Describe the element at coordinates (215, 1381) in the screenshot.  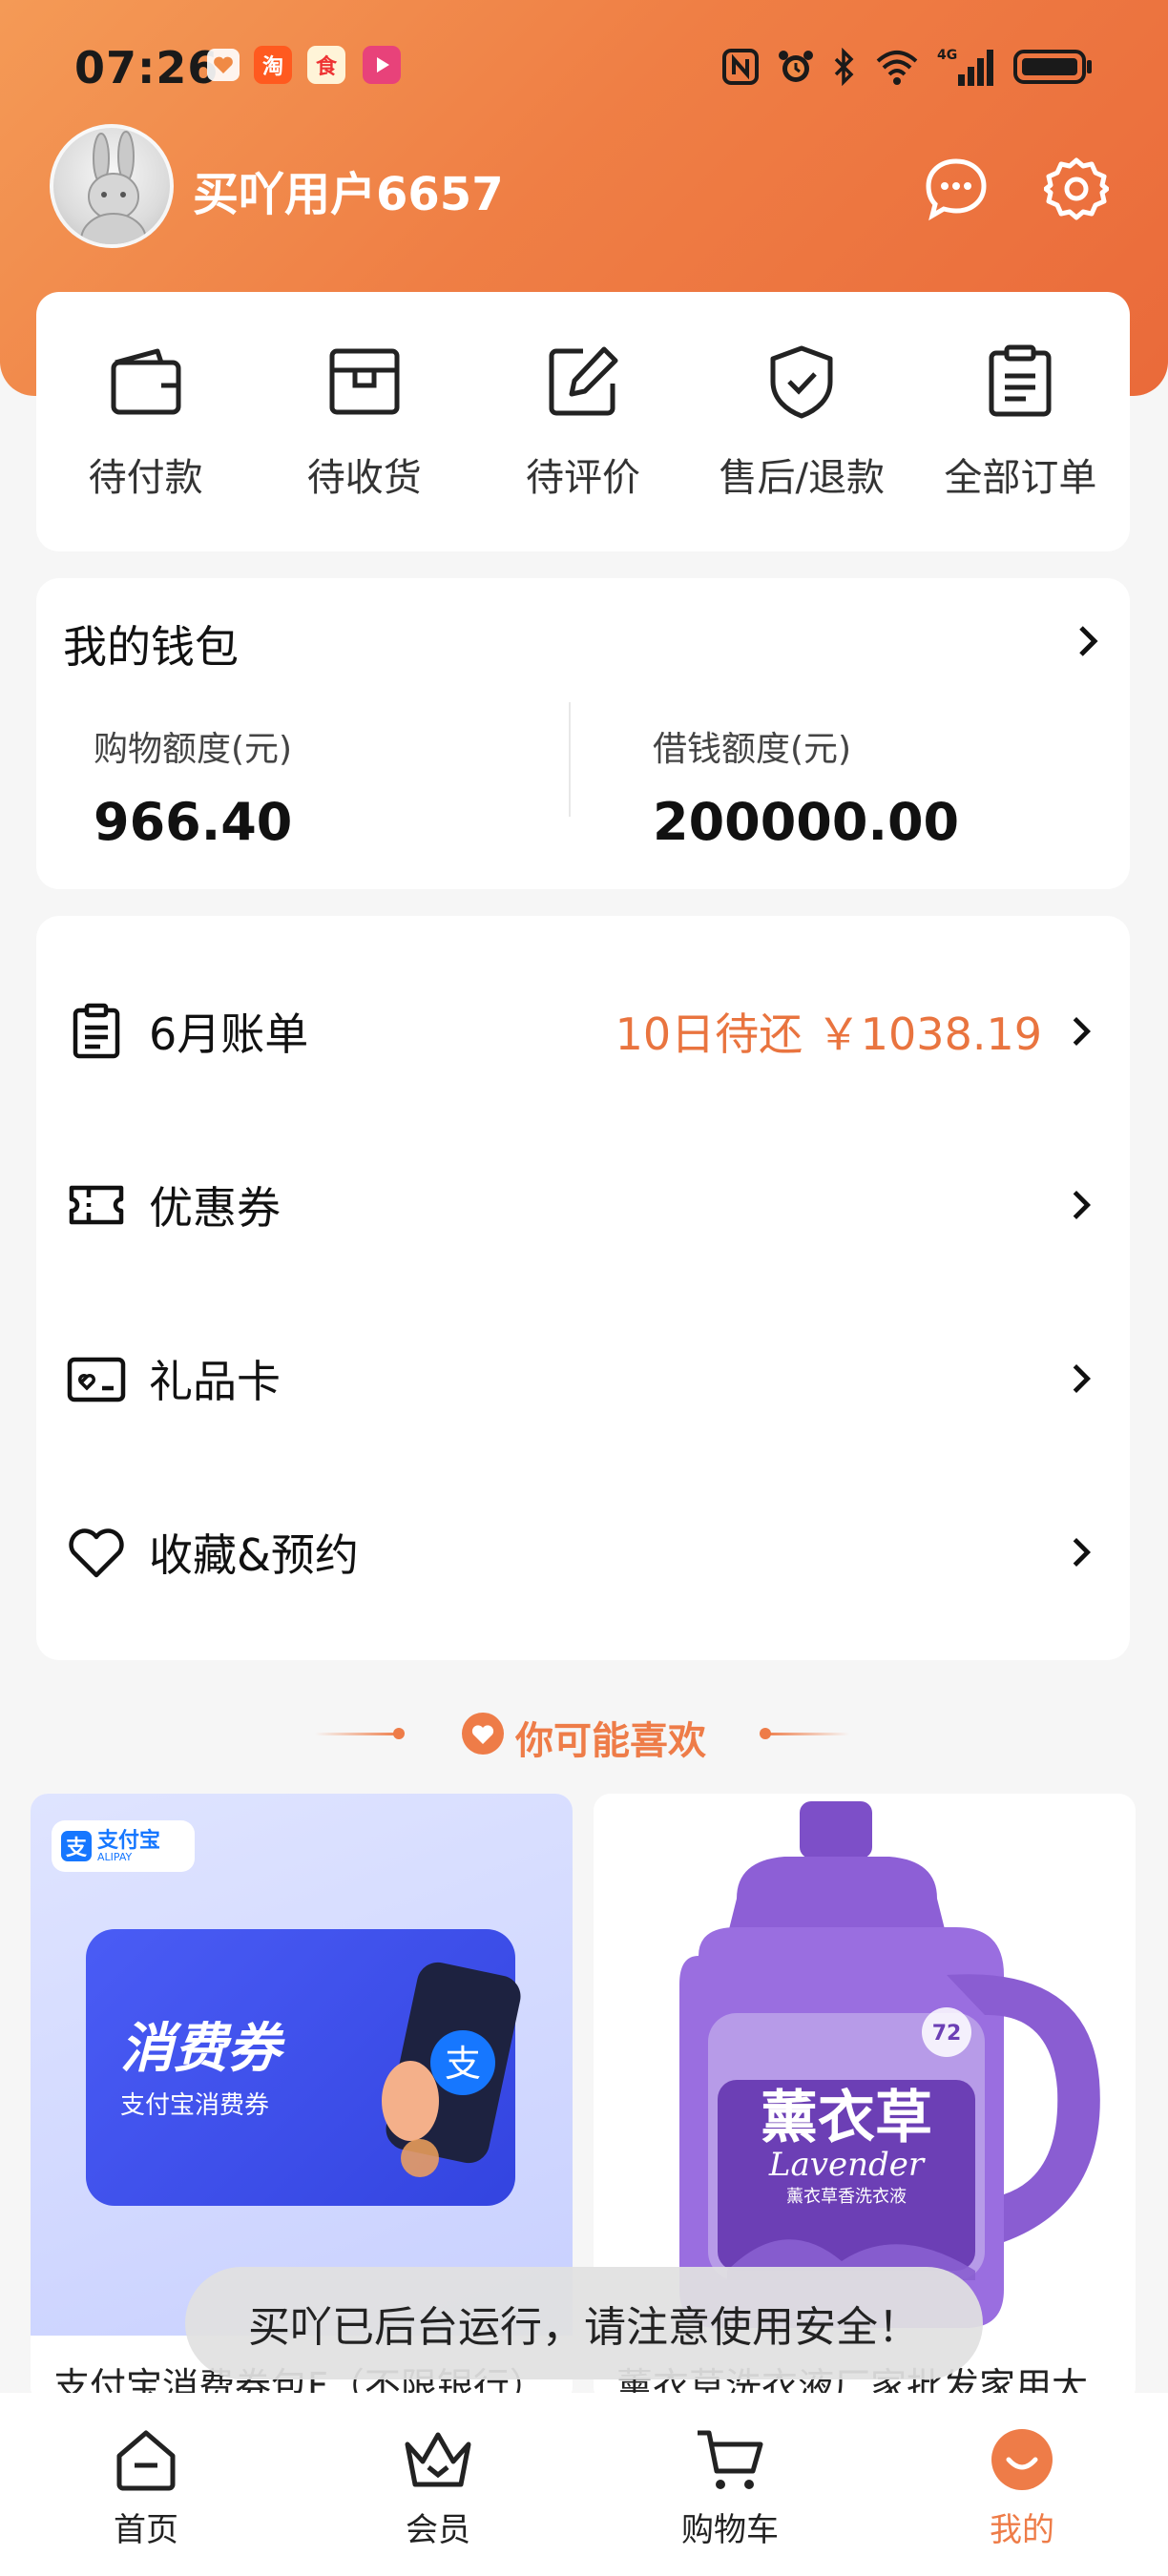
I see `menu-label: 礼品卡` at that location.